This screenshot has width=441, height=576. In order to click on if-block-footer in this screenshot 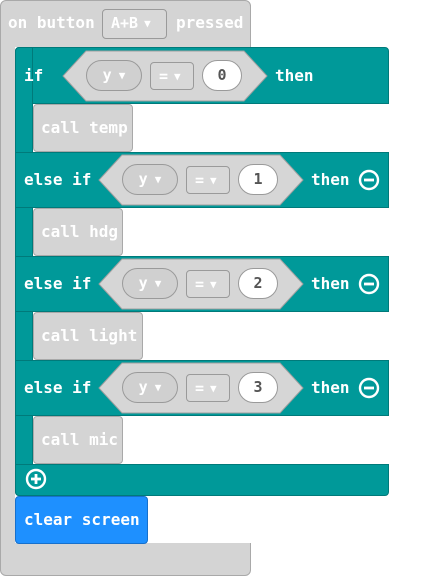, I will do `click(202, 480)`.